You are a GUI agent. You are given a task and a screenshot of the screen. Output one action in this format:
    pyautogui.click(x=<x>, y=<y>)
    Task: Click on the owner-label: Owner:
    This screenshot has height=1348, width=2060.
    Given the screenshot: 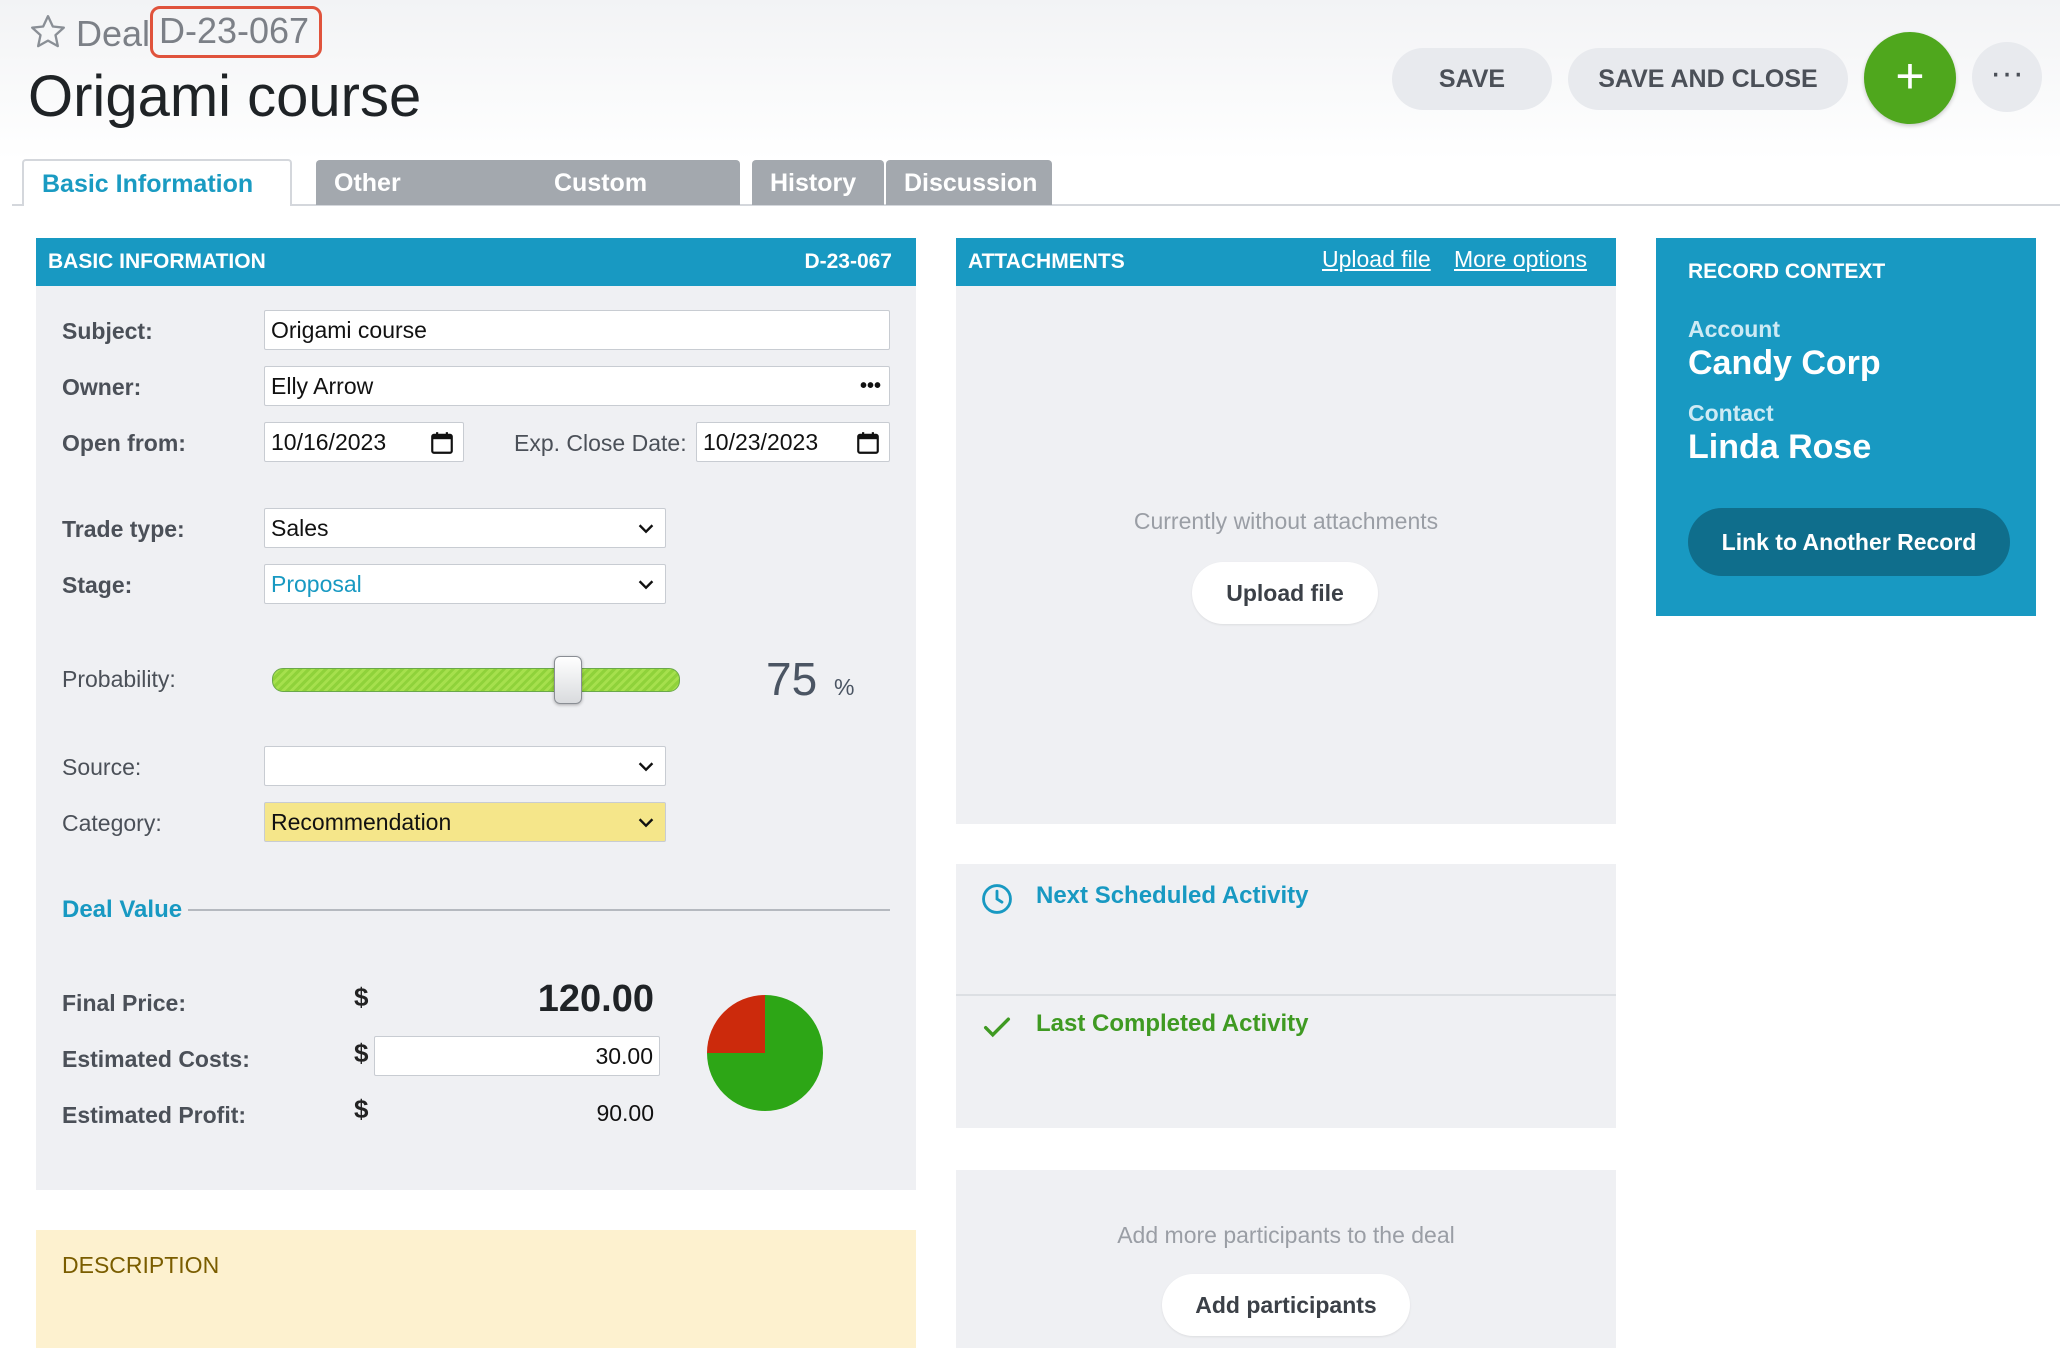 What is the action you would take?
    pyautogui.click(x=102, y=387)
    